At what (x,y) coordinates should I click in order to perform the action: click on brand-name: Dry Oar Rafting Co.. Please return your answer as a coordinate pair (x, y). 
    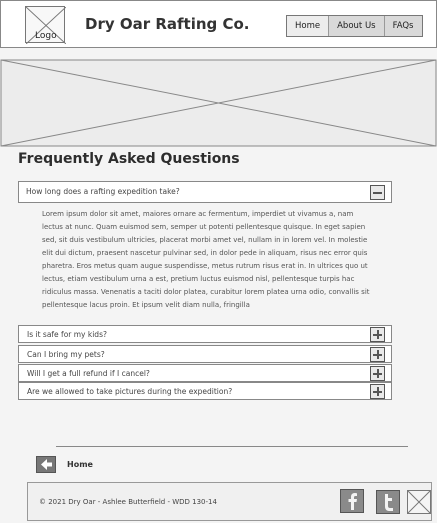
    Looking at the image, I should click on (167, 24).